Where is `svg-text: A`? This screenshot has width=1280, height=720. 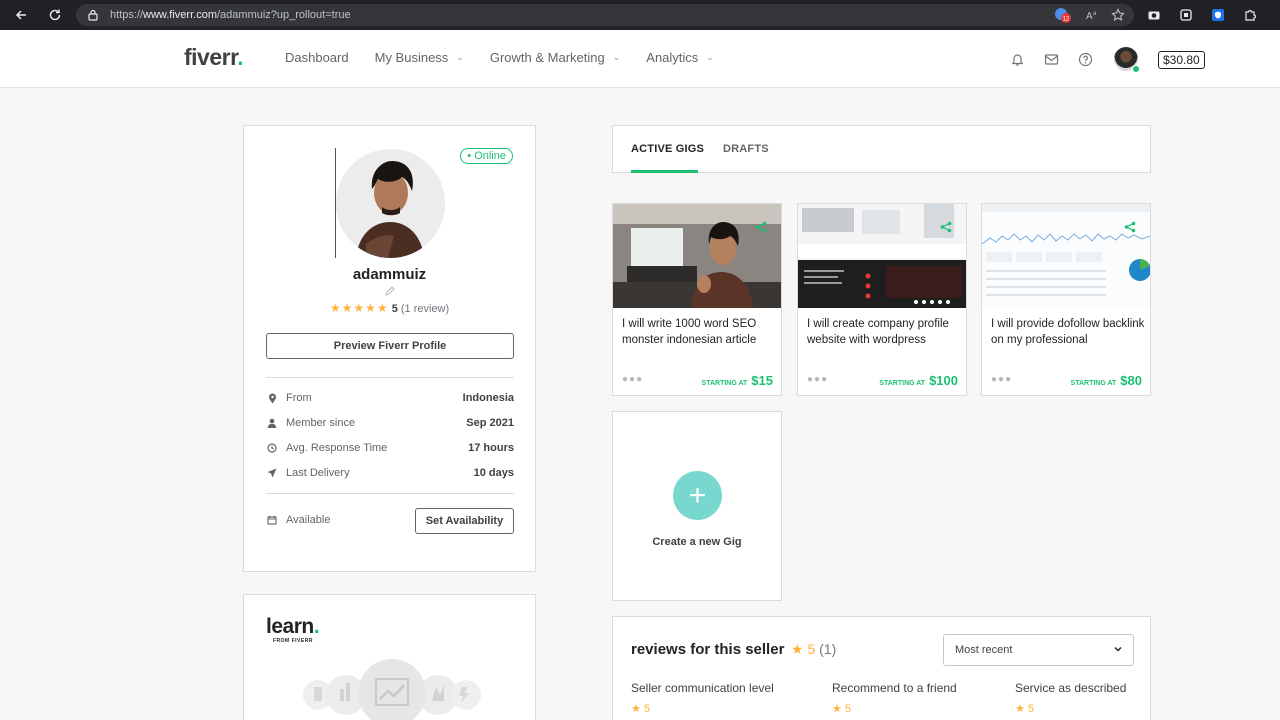
svg-text: A is located at coordinates (1089, 16).